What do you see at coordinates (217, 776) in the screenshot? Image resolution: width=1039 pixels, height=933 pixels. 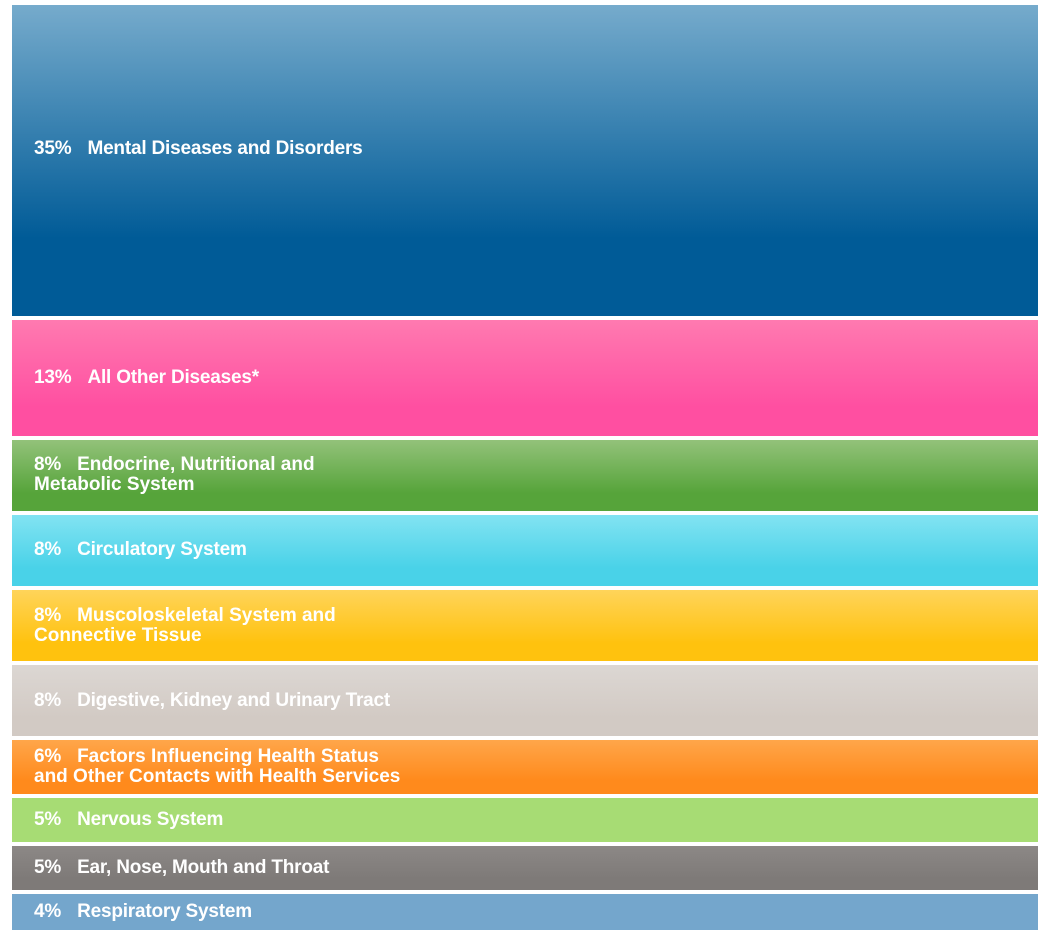 I see `bar-category-label-line-2: and Other Contacts with Health Services` at bounding box center [217, 776].